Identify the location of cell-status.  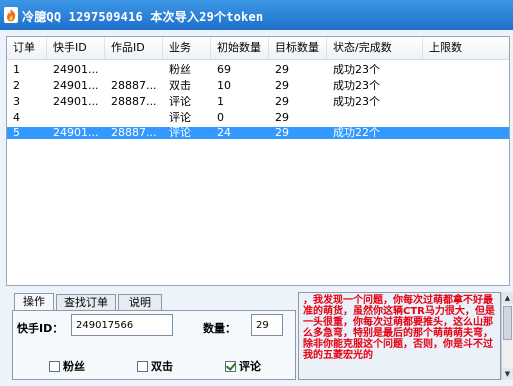
(375, 118).